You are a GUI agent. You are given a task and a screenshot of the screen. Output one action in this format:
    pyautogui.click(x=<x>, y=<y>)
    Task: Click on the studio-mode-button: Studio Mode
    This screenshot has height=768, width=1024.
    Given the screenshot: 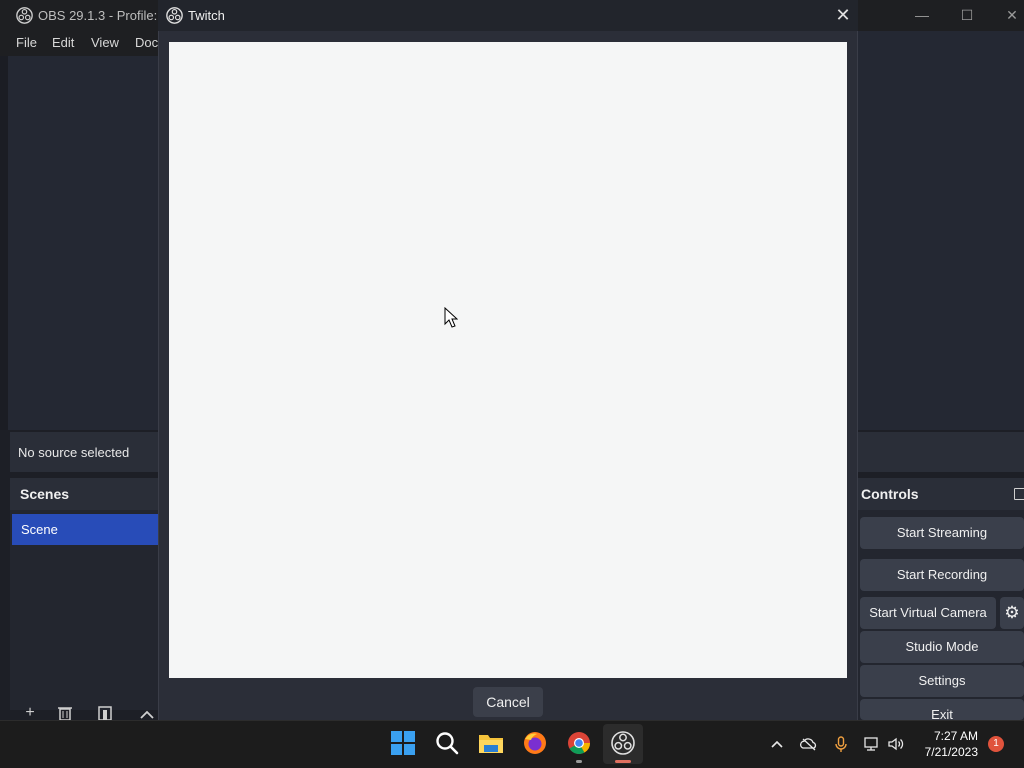 What is the action you would take?
    pyautogui.click(x=942, y=647)
    